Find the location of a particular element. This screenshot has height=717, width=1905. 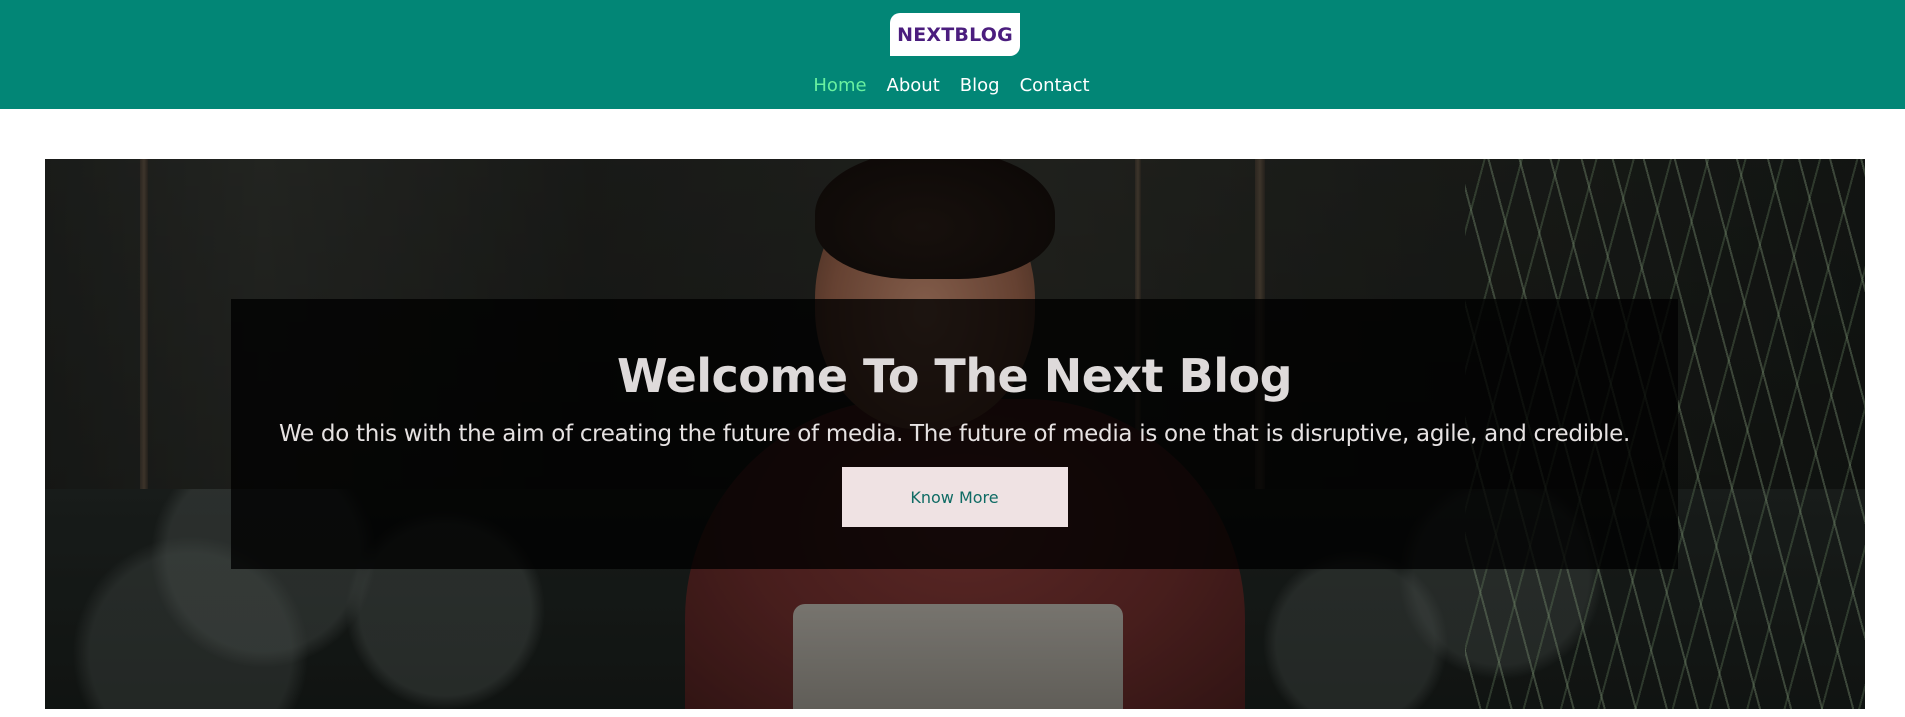

nav-item-blog: Blog is located at coordinates (980, 85).